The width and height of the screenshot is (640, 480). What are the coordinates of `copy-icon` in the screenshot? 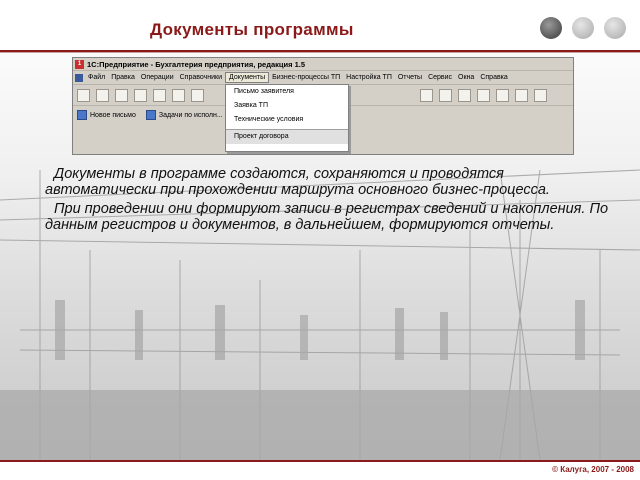 It's located at (159, 95).